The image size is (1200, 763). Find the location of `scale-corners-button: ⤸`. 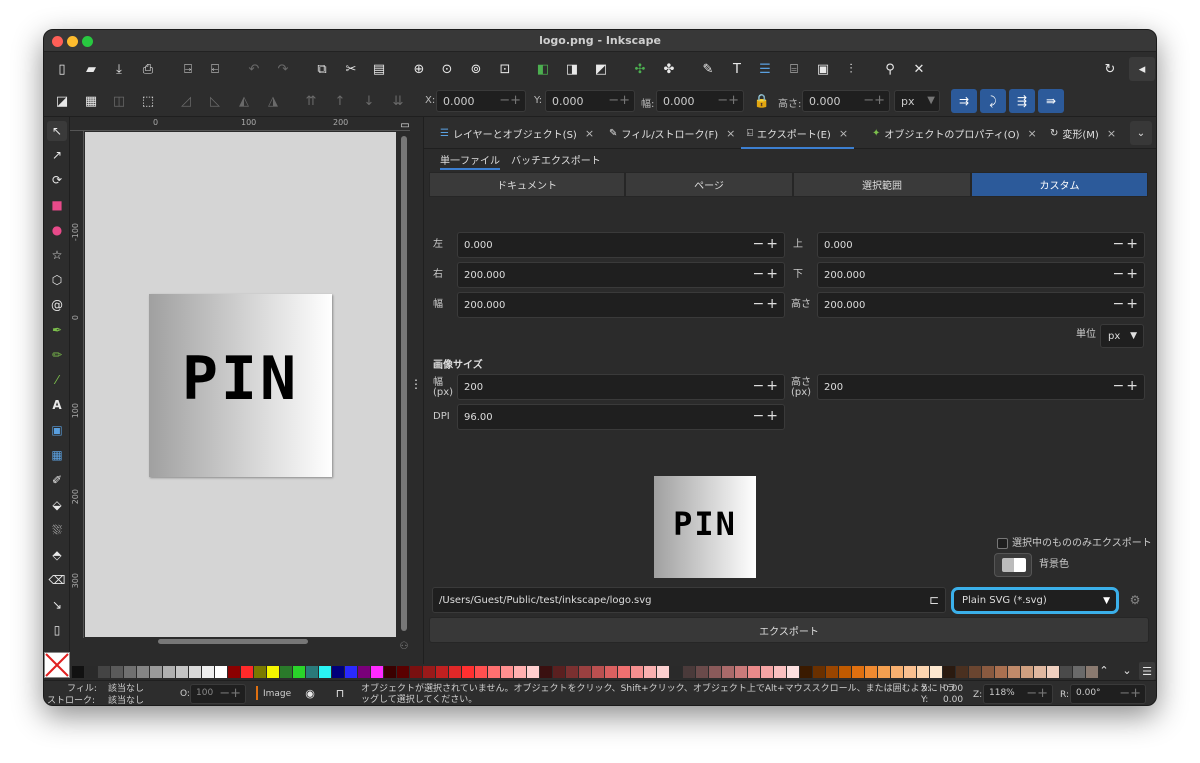

scale-corners-button: ⤸ is located at coordinates (993, 101).